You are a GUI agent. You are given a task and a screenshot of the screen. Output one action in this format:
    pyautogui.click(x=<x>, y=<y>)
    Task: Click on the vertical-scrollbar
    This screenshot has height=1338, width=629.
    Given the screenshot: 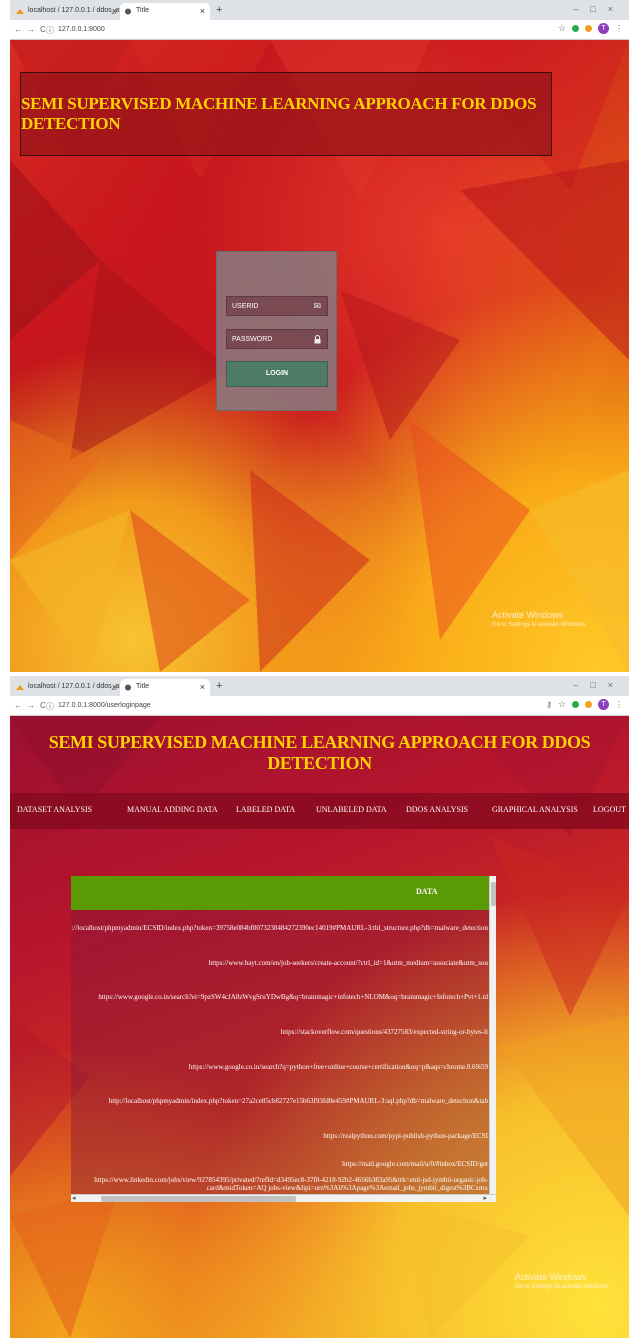 What is the action you would take?
    pyautogui.click(x=492, y=1035)
    